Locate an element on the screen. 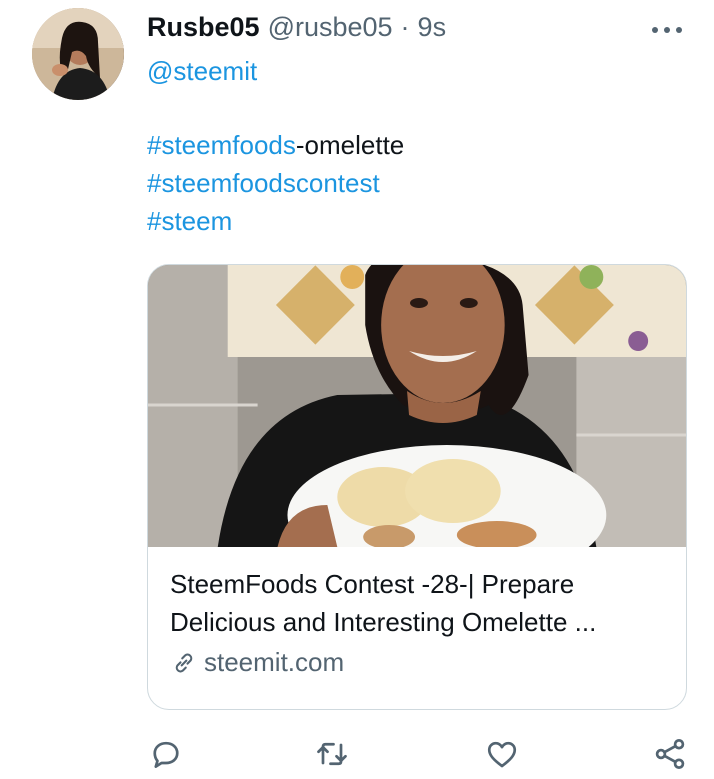  more-horizontal-icon is located at coordinates (667, 30).